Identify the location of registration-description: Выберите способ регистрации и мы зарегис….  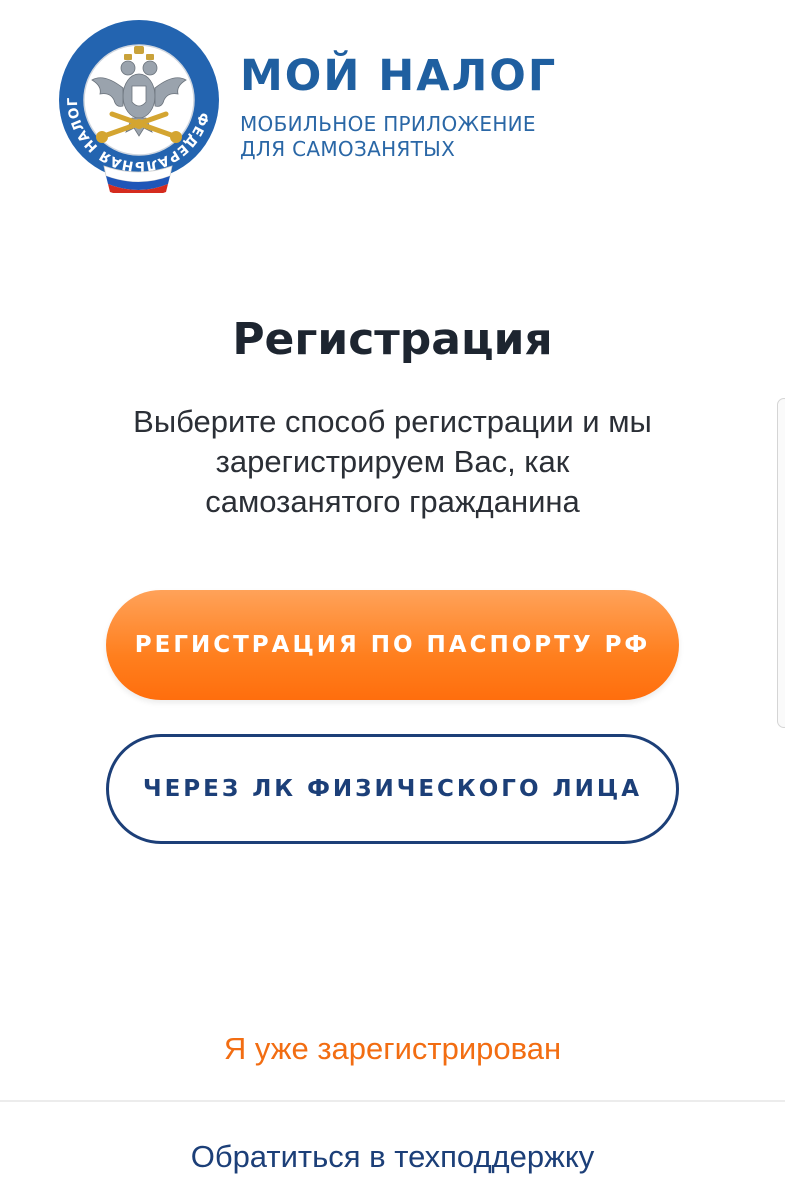
(392, 461).